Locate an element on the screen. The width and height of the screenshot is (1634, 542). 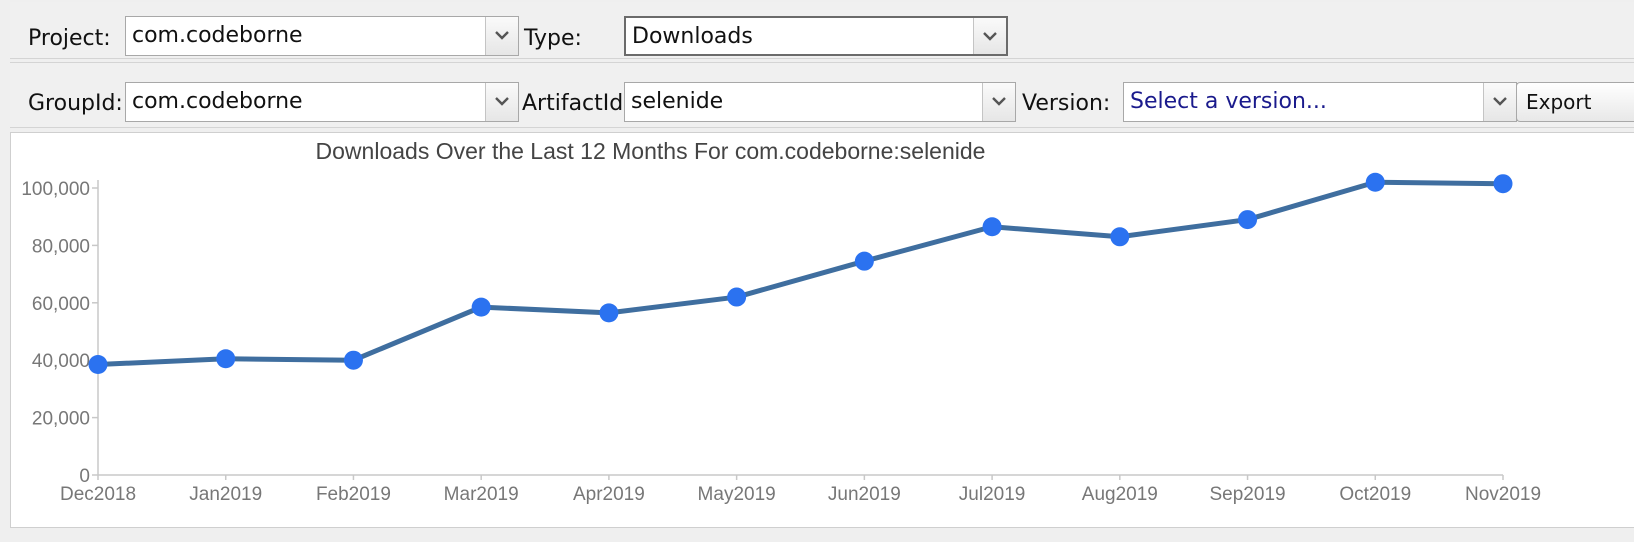
project-toolbar: Project: com.codeborne Type: Downloads is located at coordinates (822, 30).